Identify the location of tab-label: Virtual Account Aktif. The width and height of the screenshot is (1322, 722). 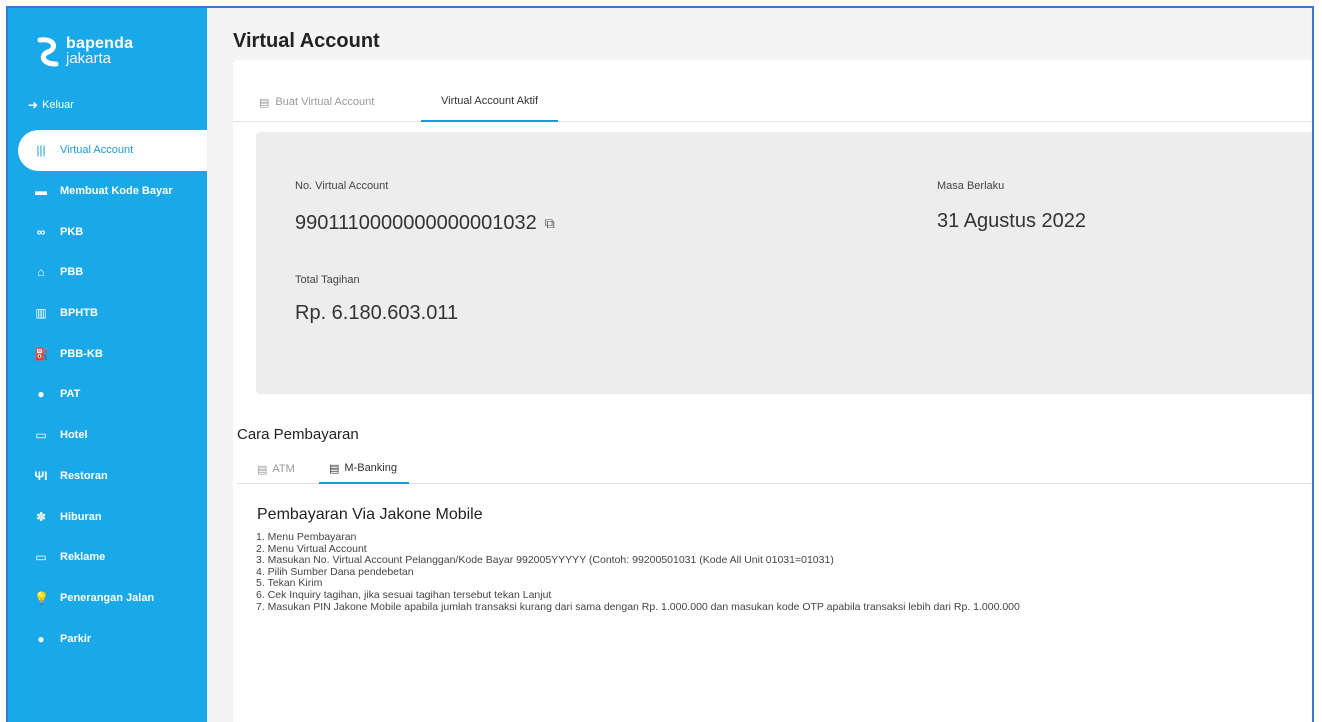
(490, 101).